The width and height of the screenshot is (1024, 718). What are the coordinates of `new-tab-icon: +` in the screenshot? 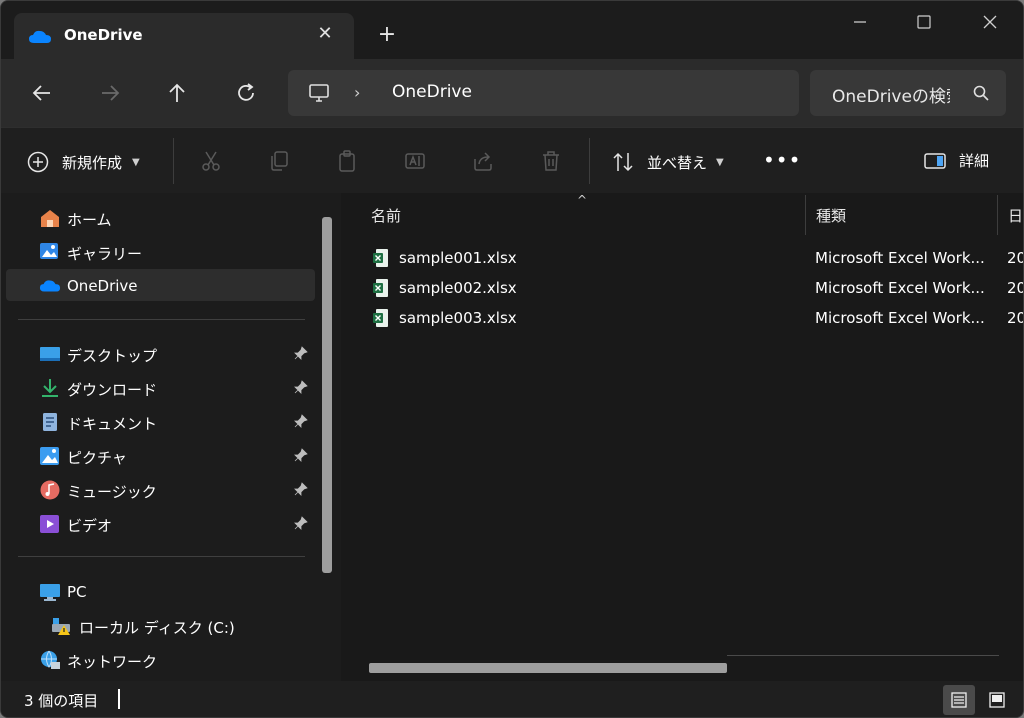 It's located at (387, 35).